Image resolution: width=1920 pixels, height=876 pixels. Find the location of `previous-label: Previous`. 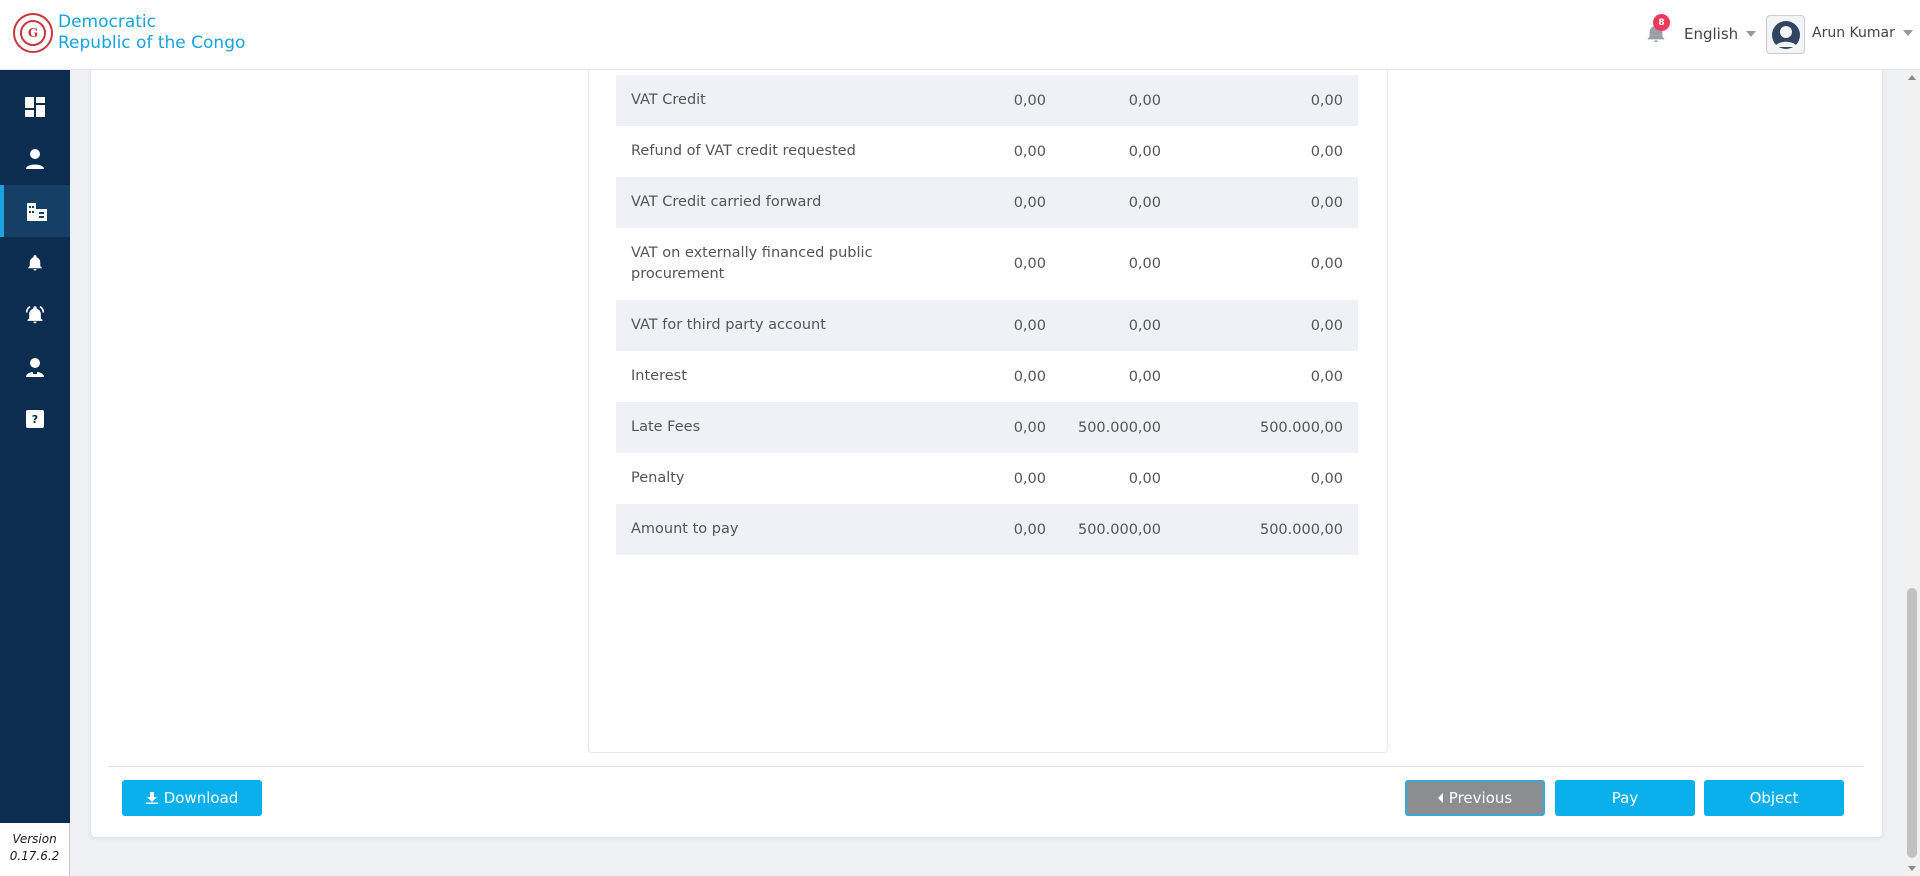

previous-label: Previous is located at coordinates (1480, 798).